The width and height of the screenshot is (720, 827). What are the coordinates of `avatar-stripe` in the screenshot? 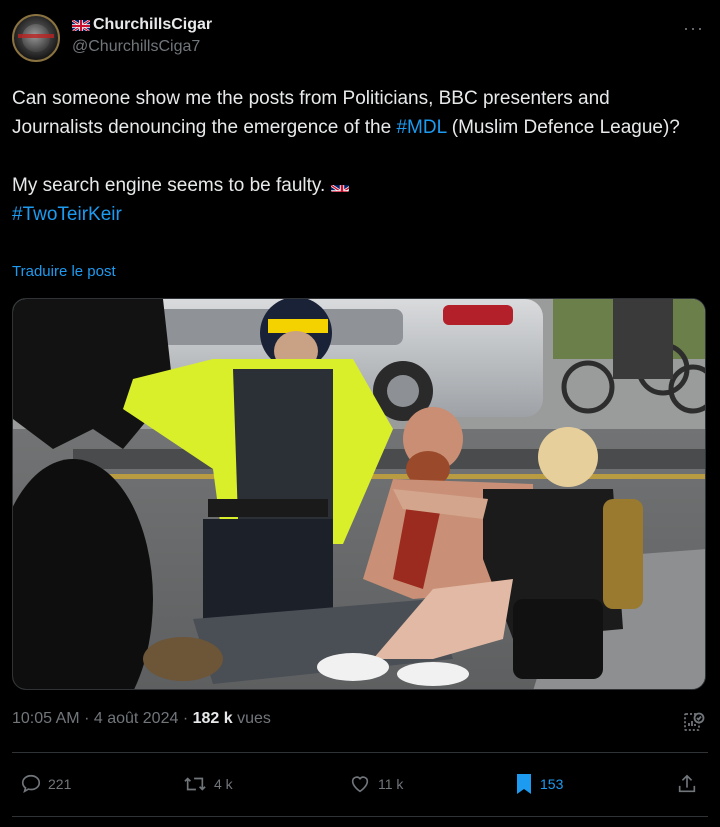 It's located at (36, 36).